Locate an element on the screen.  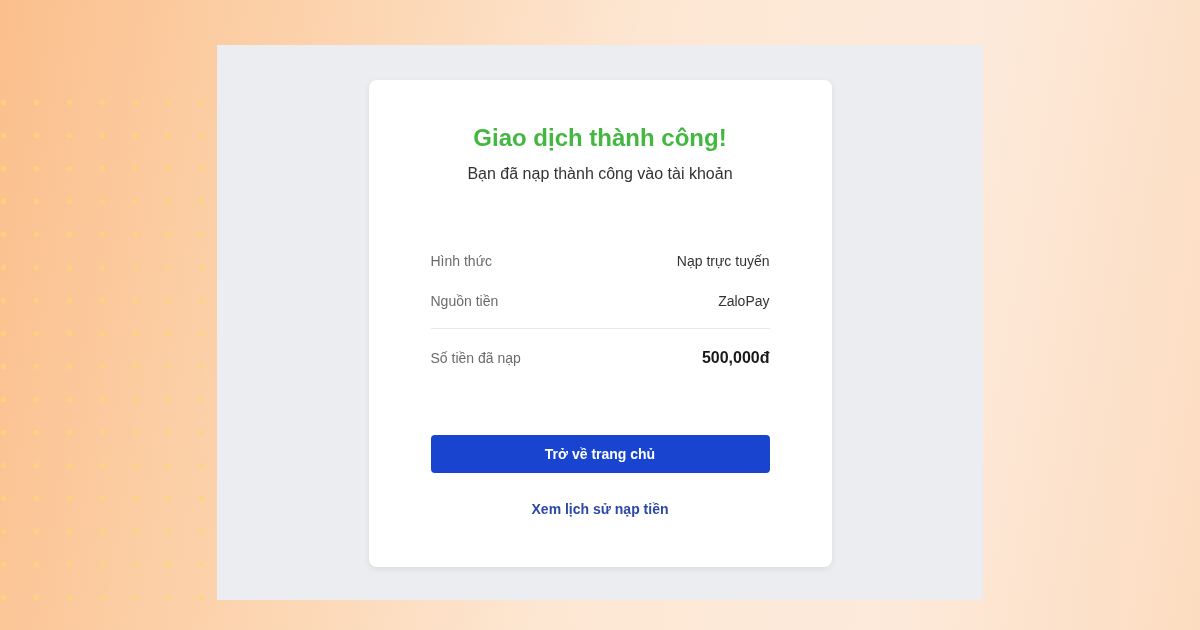
detail-label: Số tiền đã nạp is located at coordinates (475, 358).